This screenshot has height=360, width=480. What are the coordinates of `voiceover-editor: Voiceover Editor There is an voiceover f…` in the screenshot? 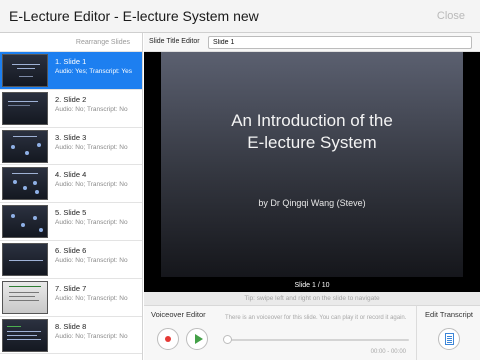 It's located at (280, 332).